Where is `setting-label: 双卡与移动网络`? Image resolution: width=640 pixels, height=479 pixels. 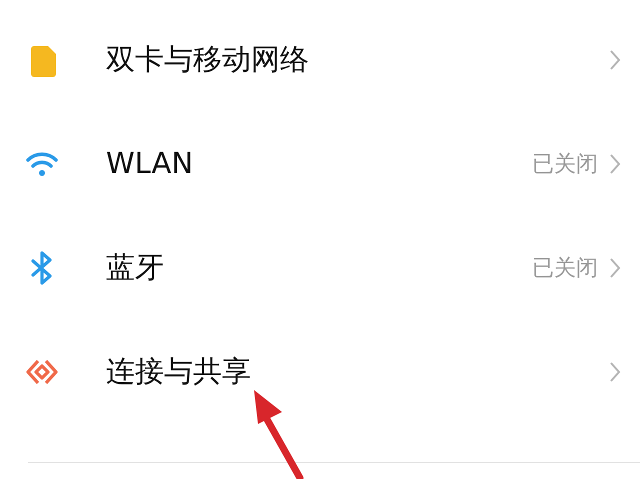 setting-label: 双卡与移动网络 is located at coordinates (357, 60).